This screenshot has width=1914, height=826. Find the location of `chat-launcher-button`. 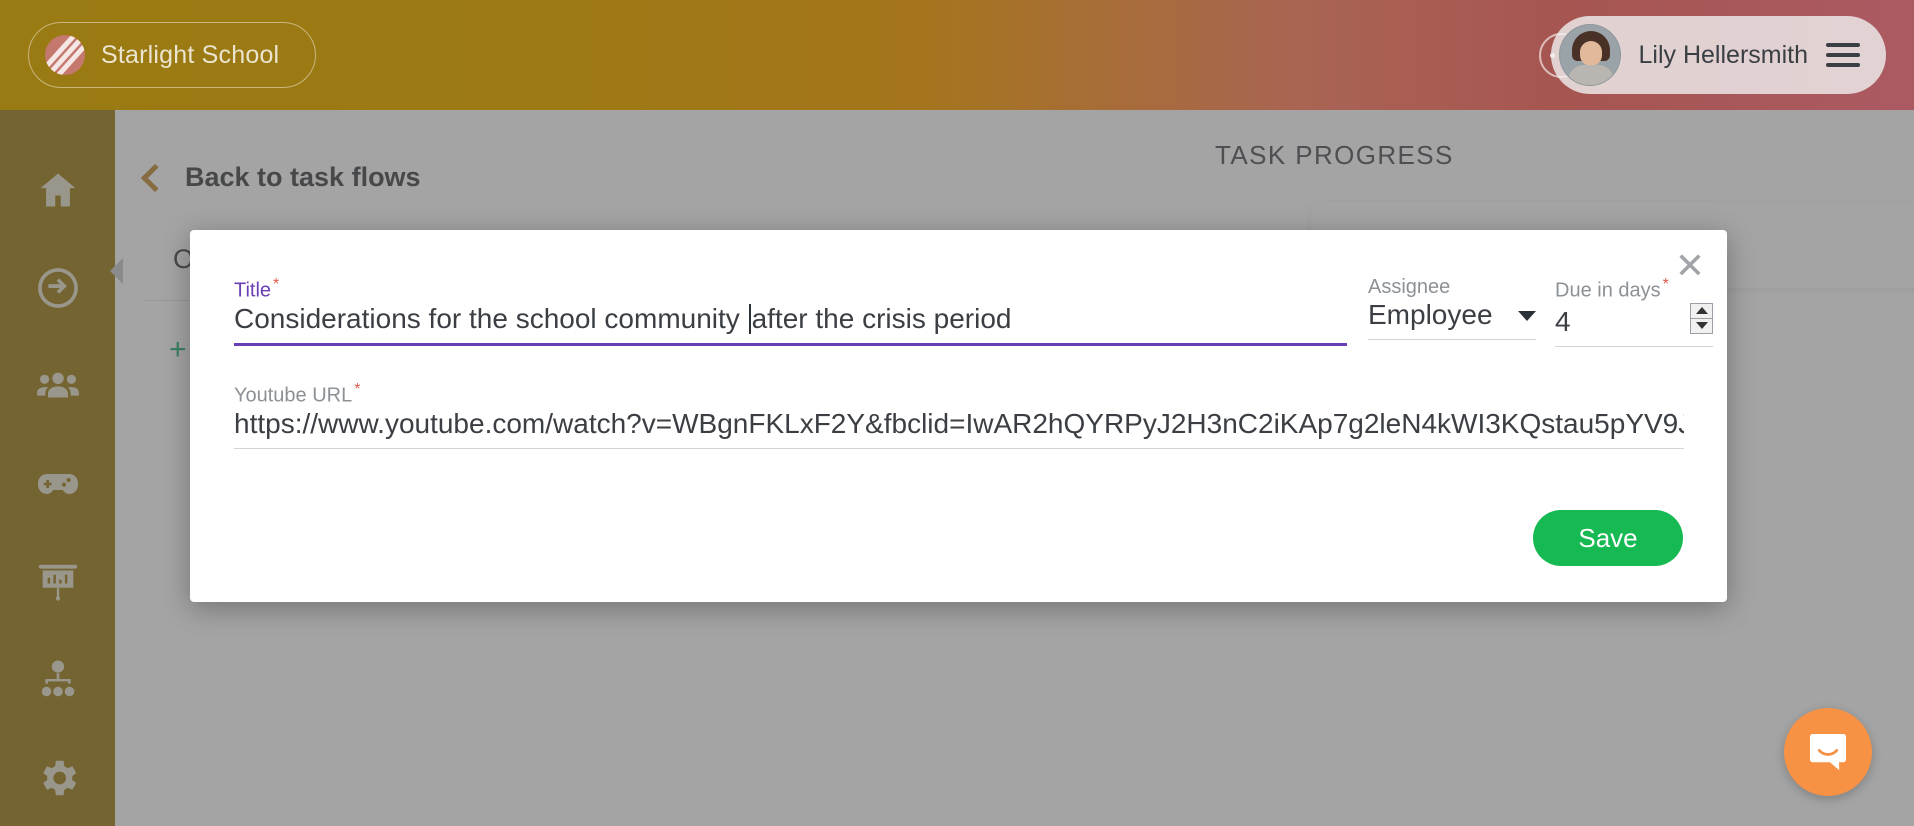

chat-launcher-button is located at coordinates (1828, 752).